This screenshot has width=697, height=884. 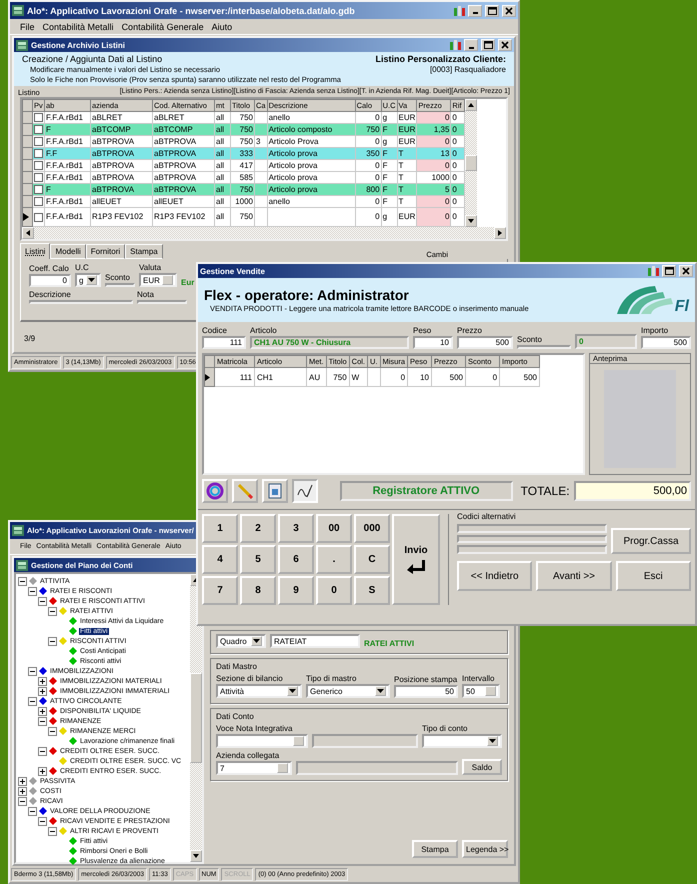 What do you see at coordinates (416, 559) in the screenshot?
I see `enter-key: Invio` at bounding box center [416, 559].